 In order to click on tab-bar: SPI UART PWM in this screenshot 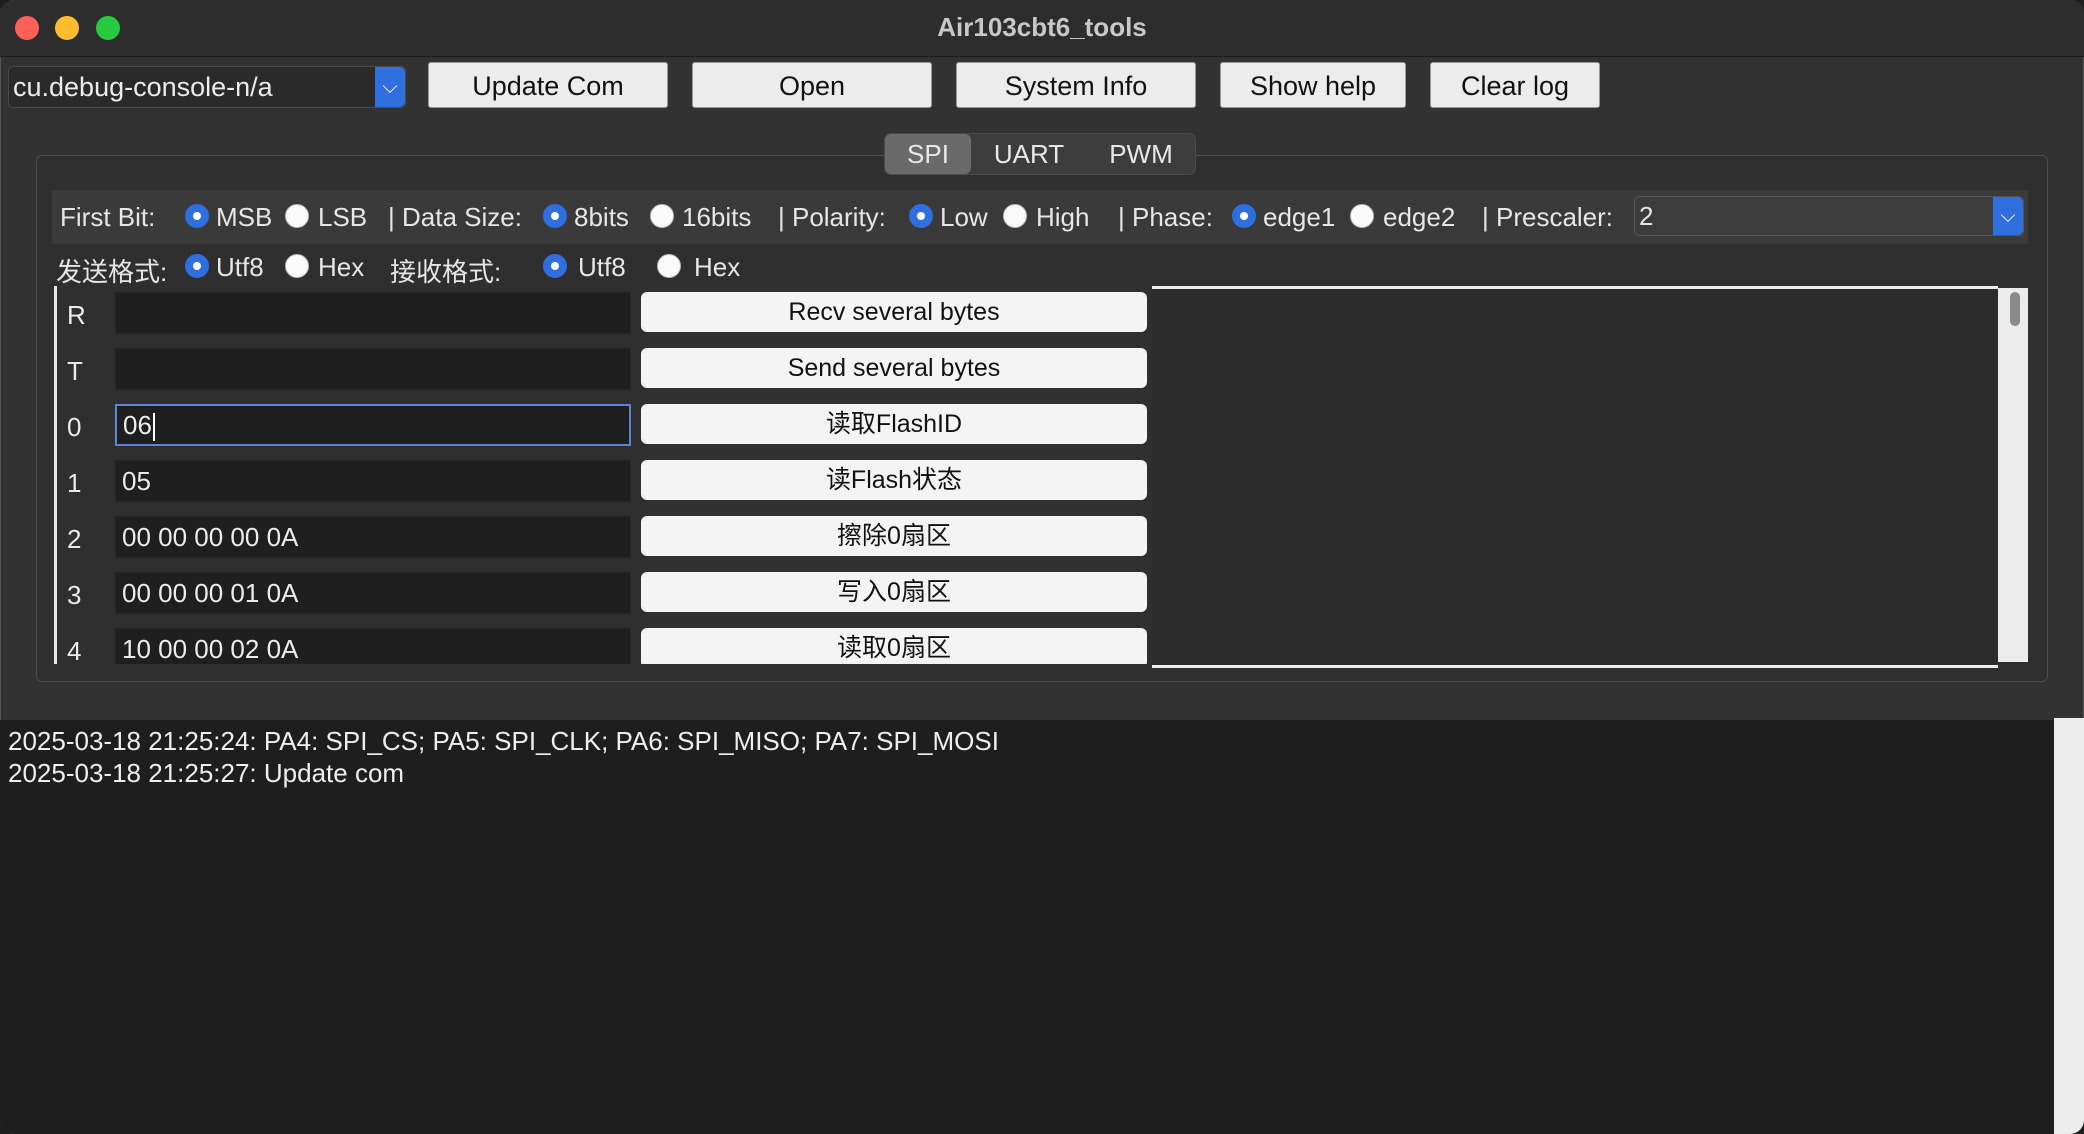, I will do `click(1040, 154)`.